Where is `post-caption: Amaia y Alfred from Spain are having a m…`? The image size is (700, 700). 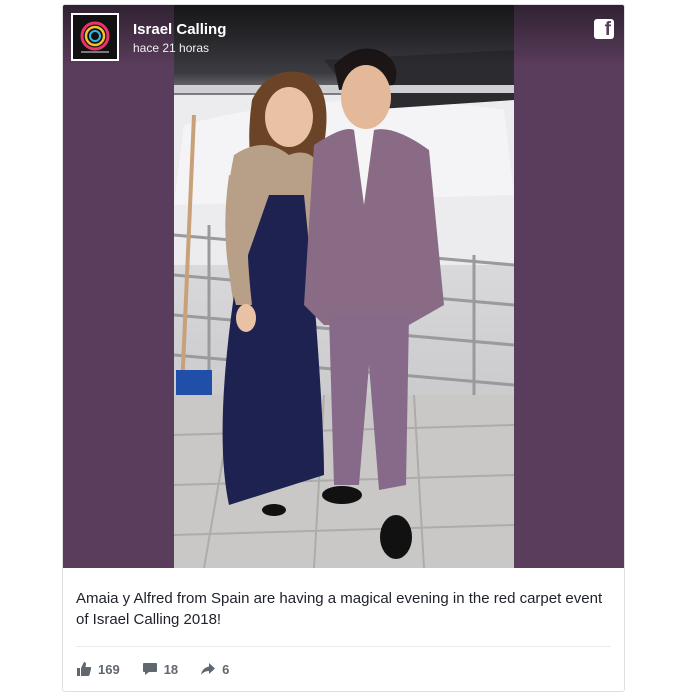 post-caption: Amaia y Alfred from Spain are having a m… is located at coordinates (339, 609).